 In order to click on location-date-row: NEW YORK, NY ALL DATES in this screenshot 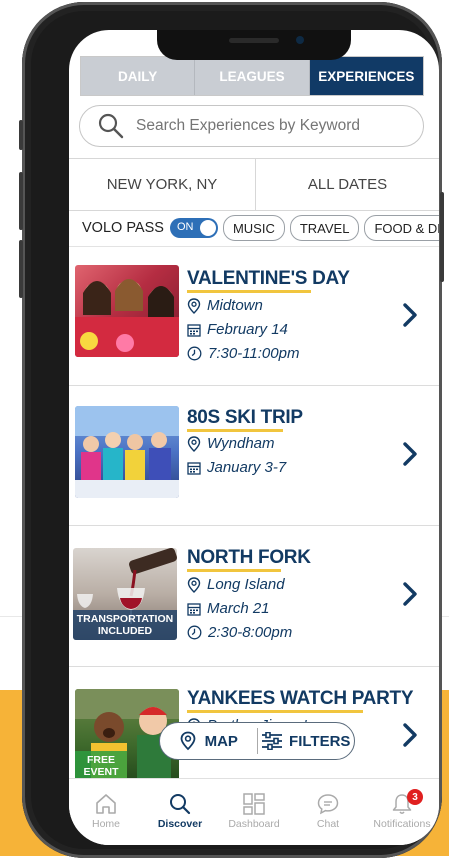, I will do `click(254, 184)`.